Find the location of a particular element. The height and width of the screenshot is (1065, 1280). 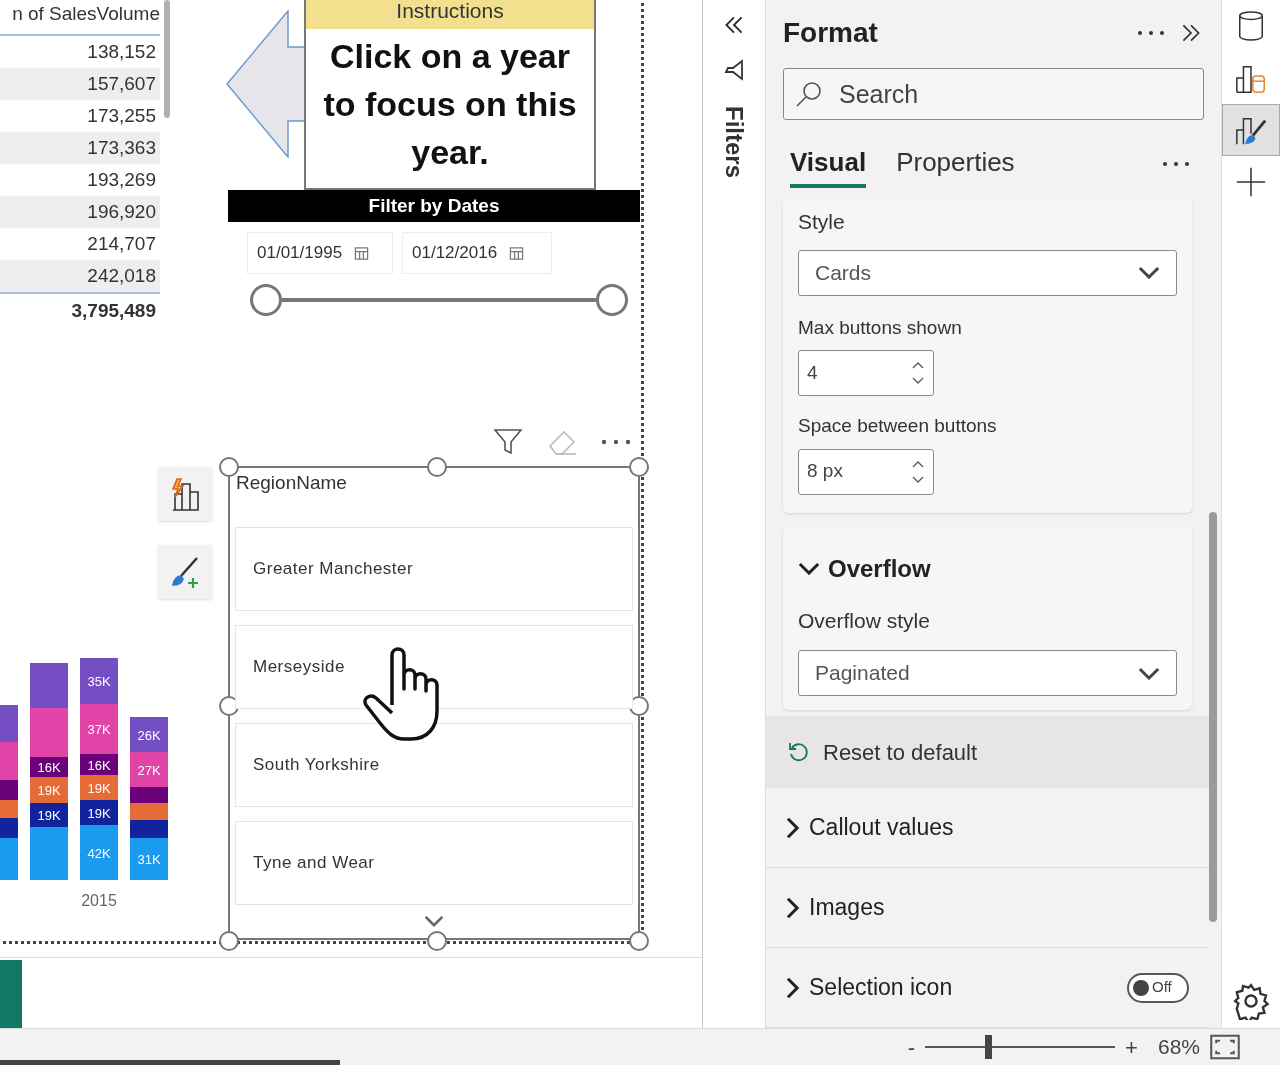

dropdown: Cards is located at coordinates (988, 272).